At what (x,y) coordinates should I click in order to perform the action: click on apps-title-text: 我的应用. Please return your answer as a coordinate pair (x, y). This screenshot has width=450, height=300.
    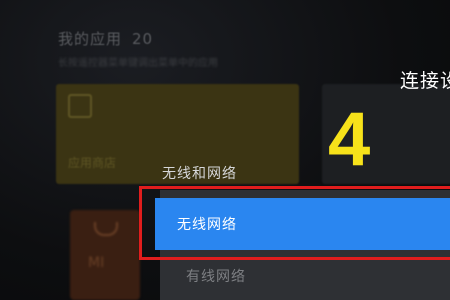
    Looking at the image, I should click on (90, 39).